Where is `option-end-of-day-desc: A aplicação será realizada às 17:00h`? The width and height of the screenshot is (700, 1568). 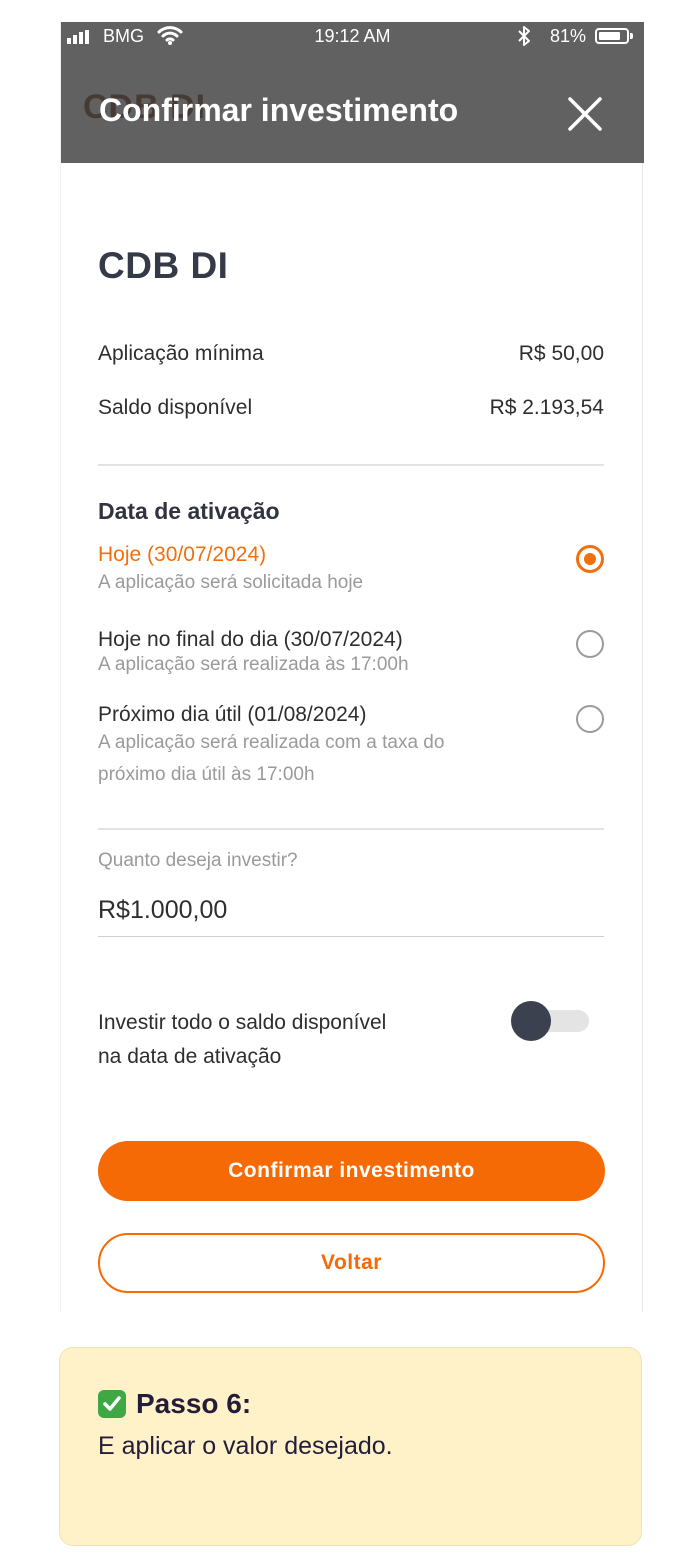 option-end-of-day-desc: A aplicação será realizada às 17:00h is located at coordinates (253, 664).